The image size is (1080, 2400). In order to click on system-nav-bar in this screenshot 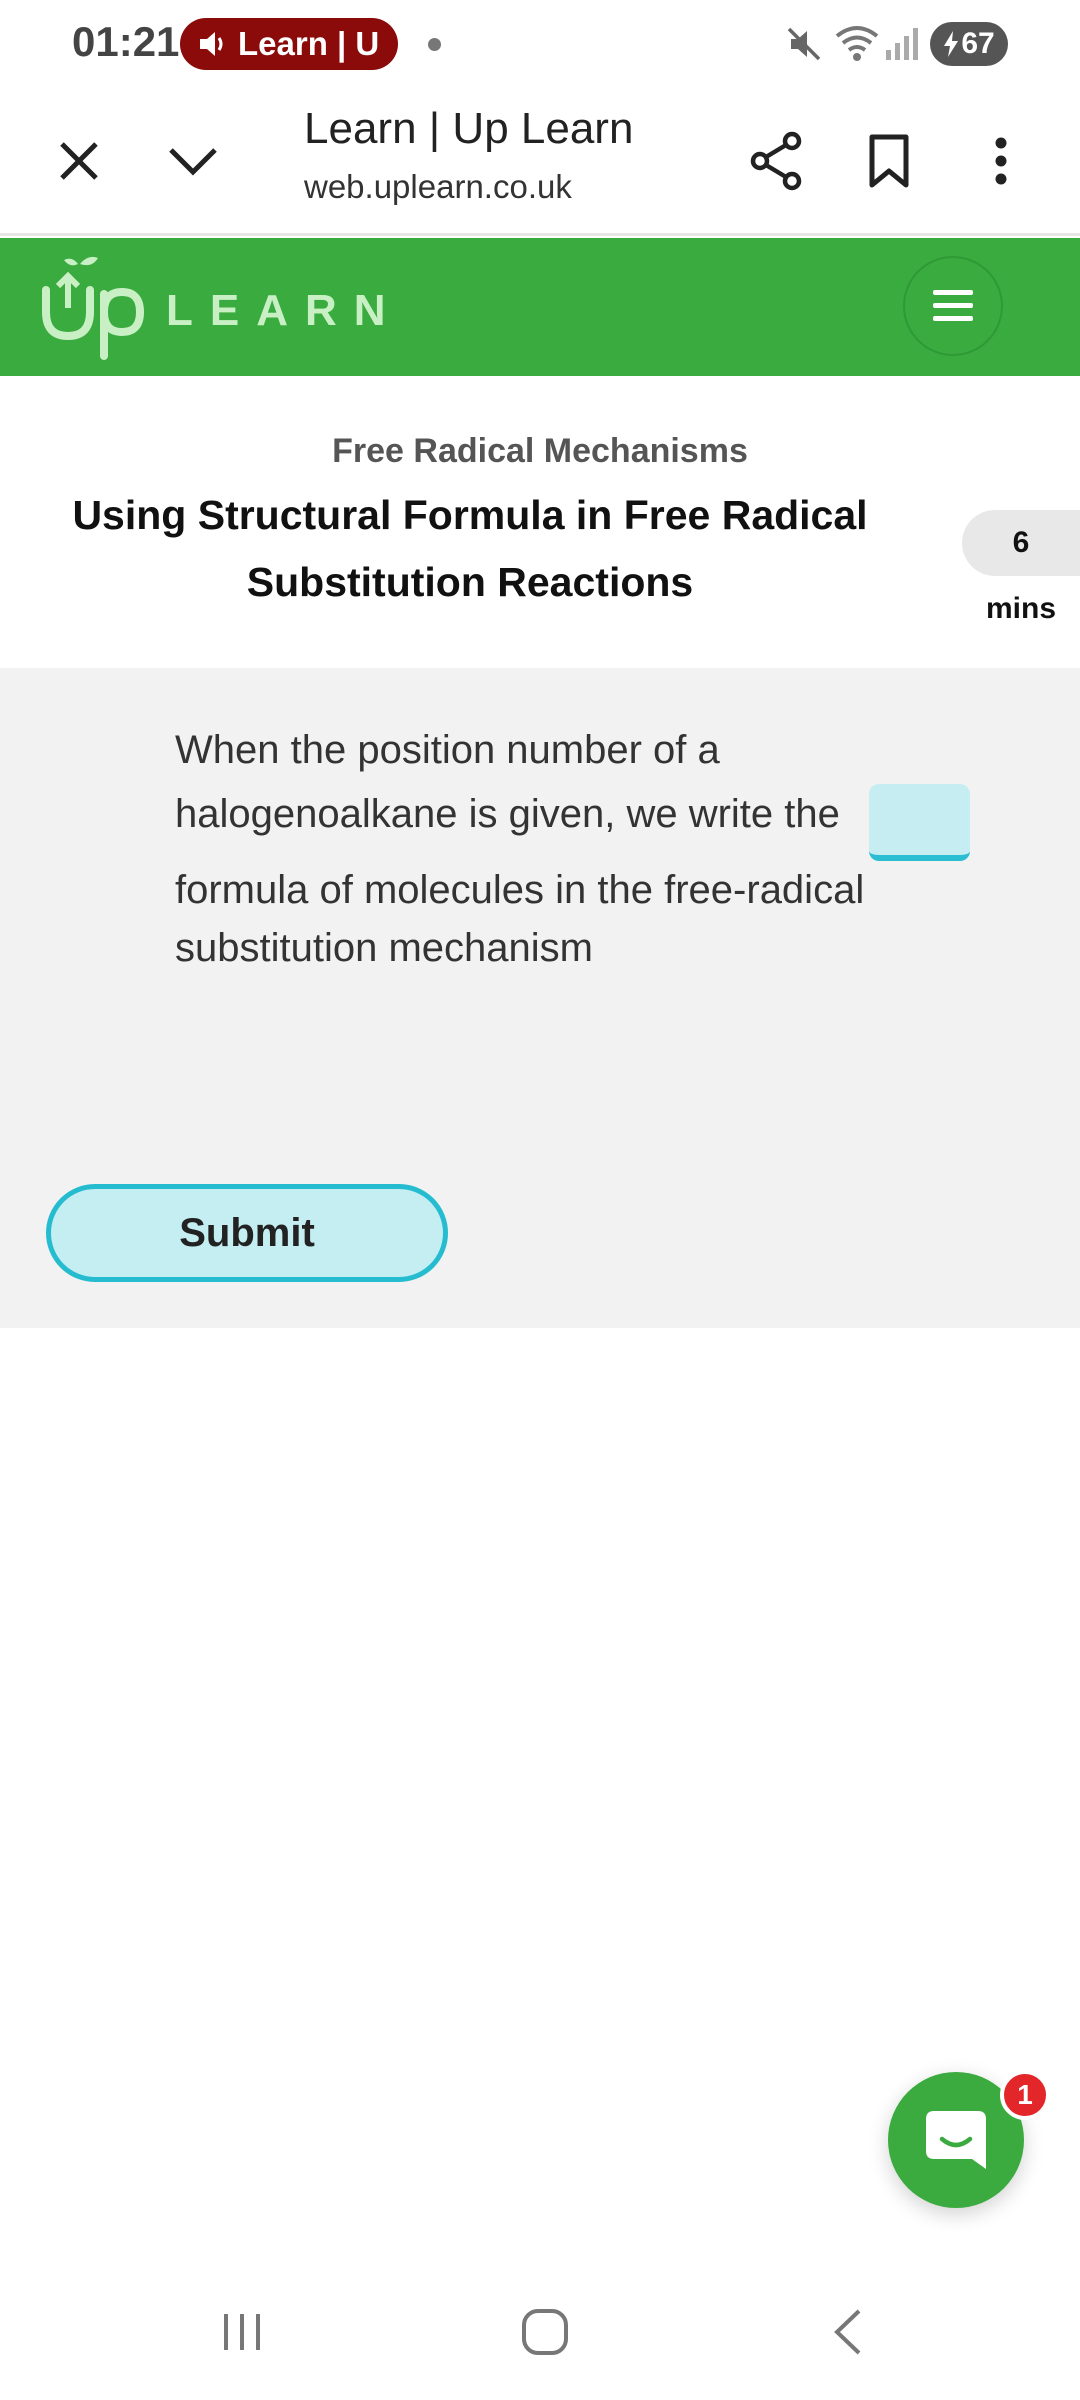, I will do `click(540, 2332)`.